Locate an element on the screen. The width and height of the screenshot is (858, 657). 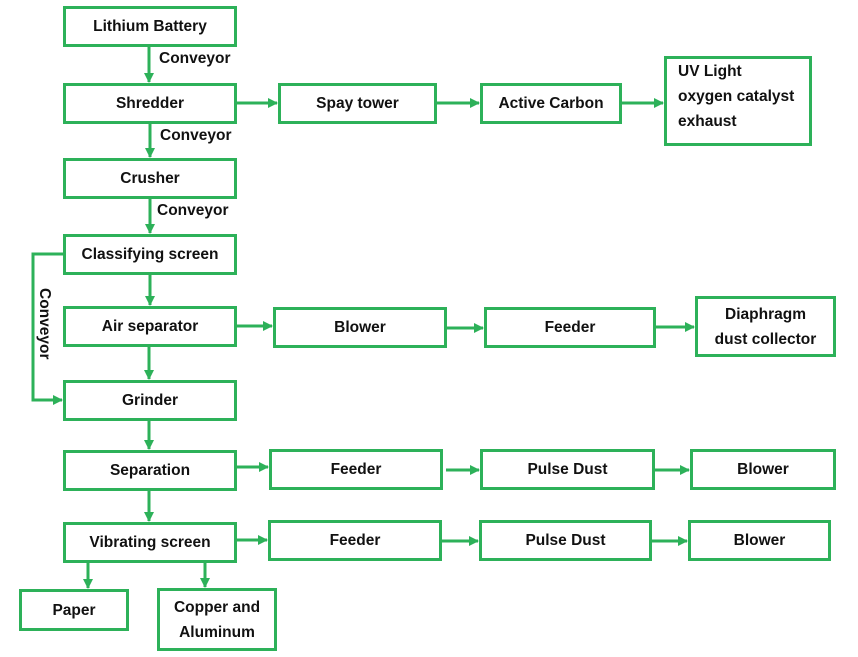
node-grinder: Grinder is located at coordinates (150, 400).